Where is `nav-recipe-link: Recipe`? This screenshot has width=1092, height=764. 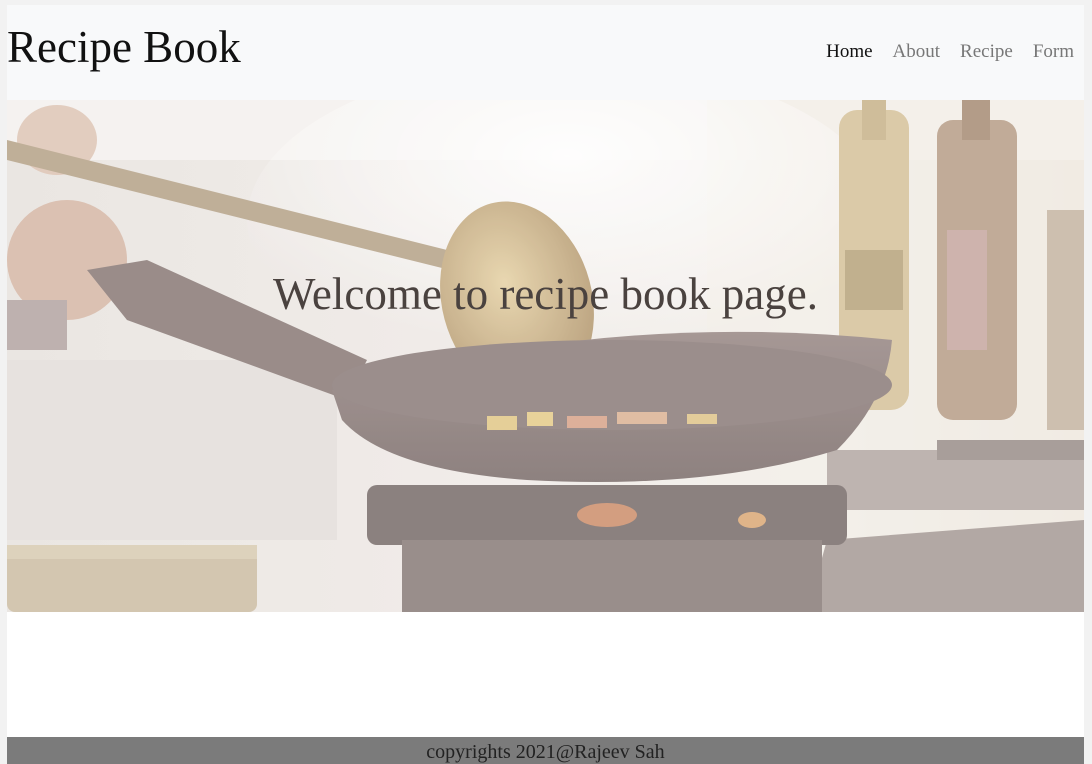 nav-recipe-link: Recipe is located at coordinates (986, 52).